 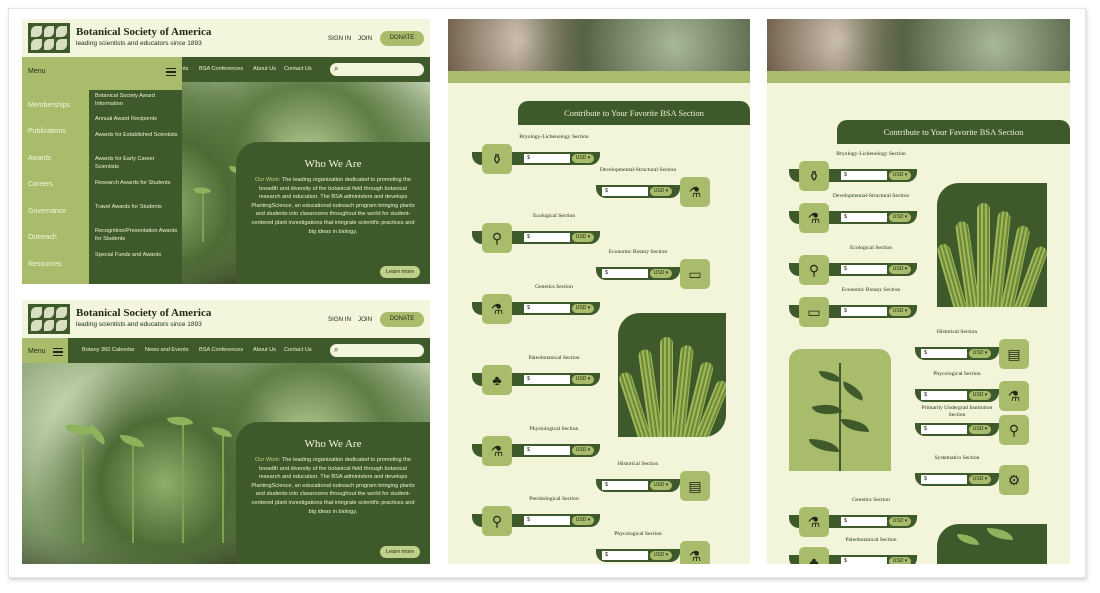 What do you see at coordinates (102, 73) in the screenshot?
I see `menu-header: Menu` at bounding box center [102, 73].